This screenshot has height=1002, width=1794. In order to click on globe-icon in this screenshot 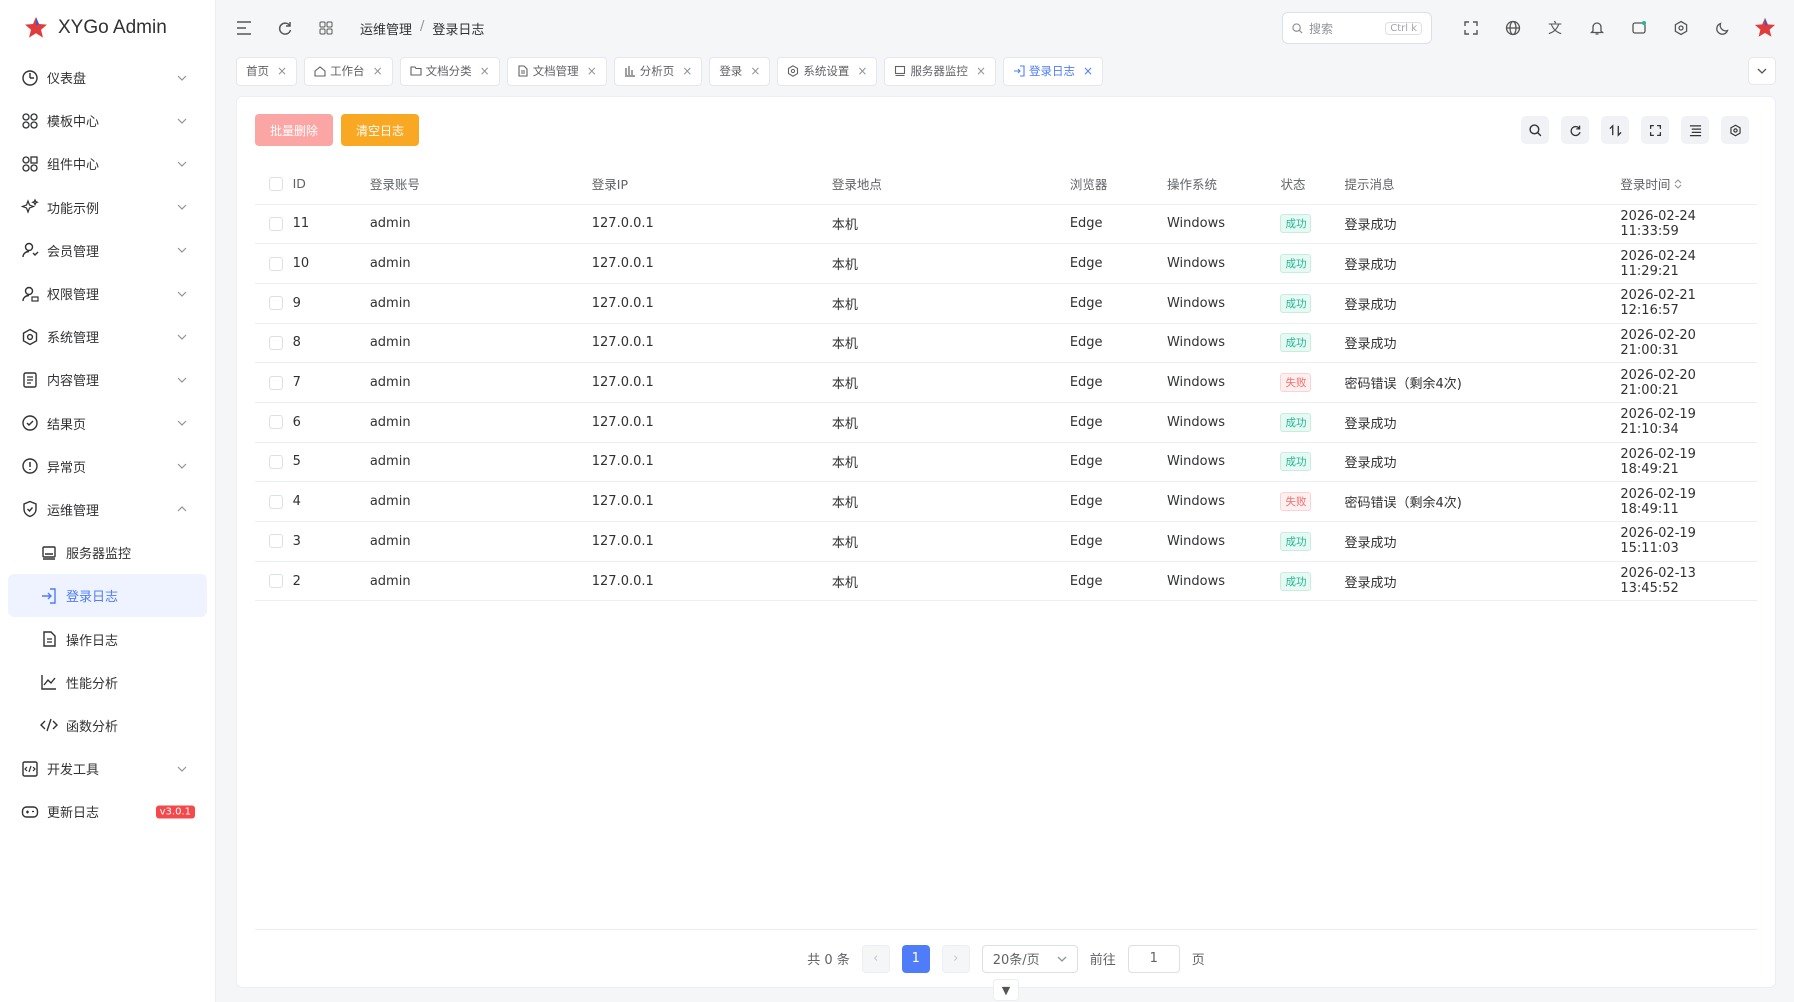, I will do `click(1513, 28)`.